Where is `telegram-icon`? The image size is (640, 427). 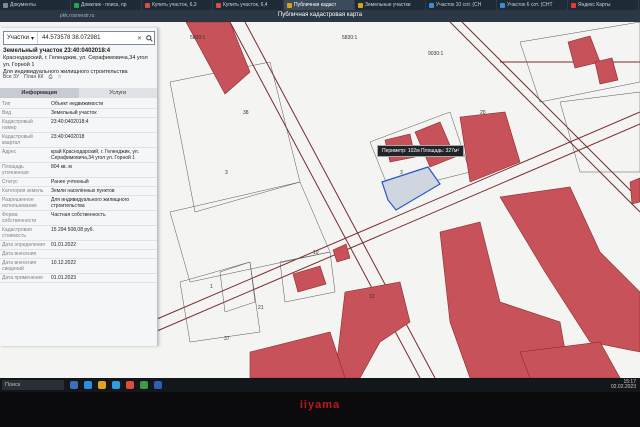 telegram-icon is located at coordinates (116, 385).